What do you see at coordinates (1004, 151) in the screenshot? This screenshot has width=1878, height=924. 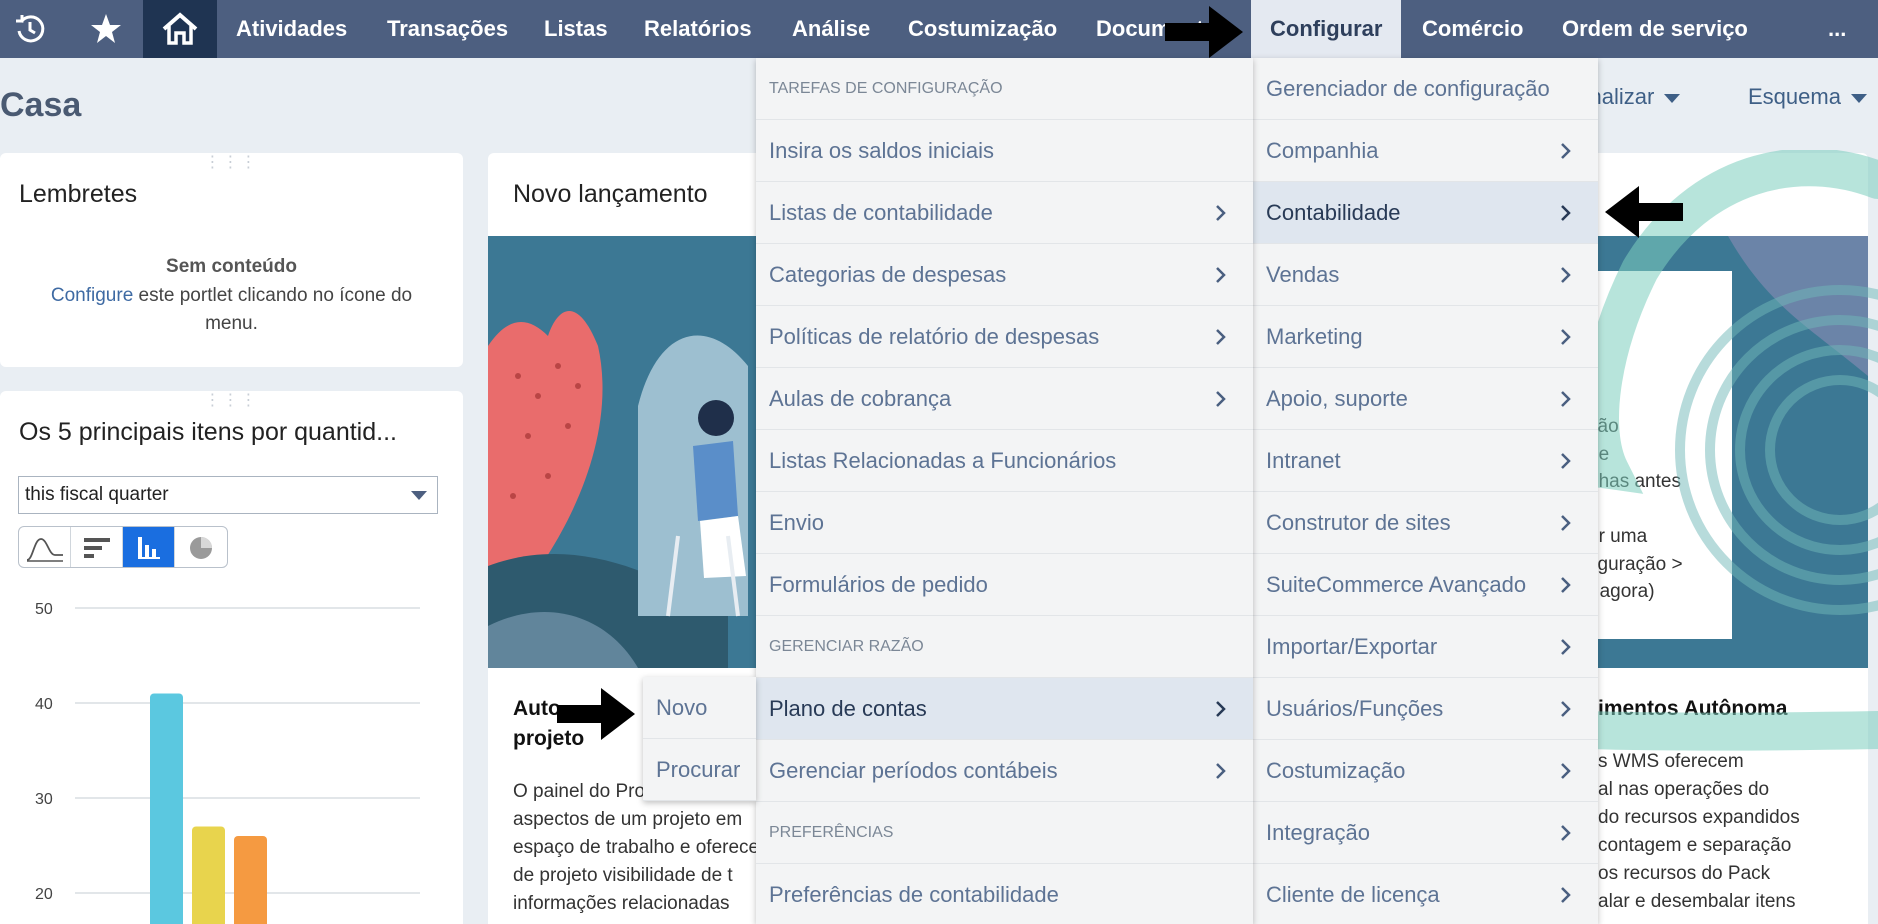 I see `menu-item-saldos-iniciais: Insira os saldos iniciais` at bounding box center [1004, 151].